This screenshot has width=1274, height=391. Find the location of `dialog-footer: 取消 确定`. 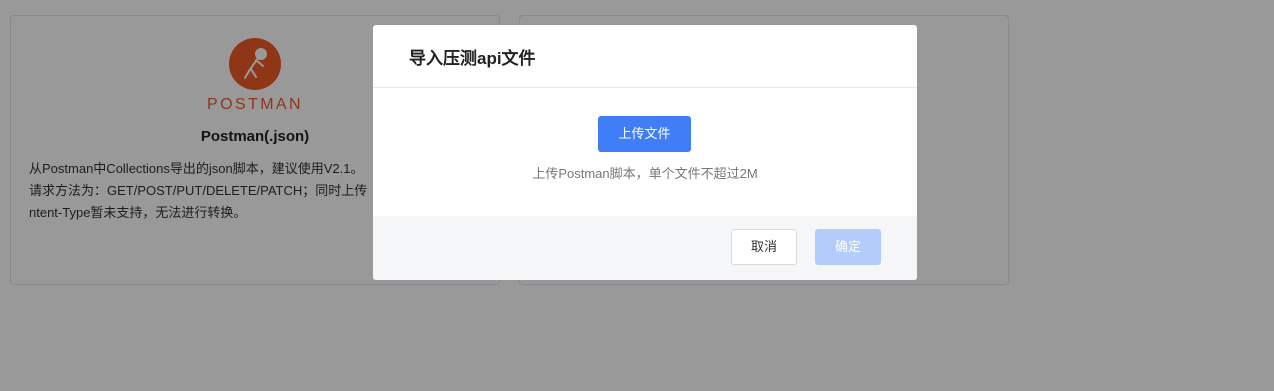

dialog-footer: 取消 确定 is located at coordinates (645, 248).